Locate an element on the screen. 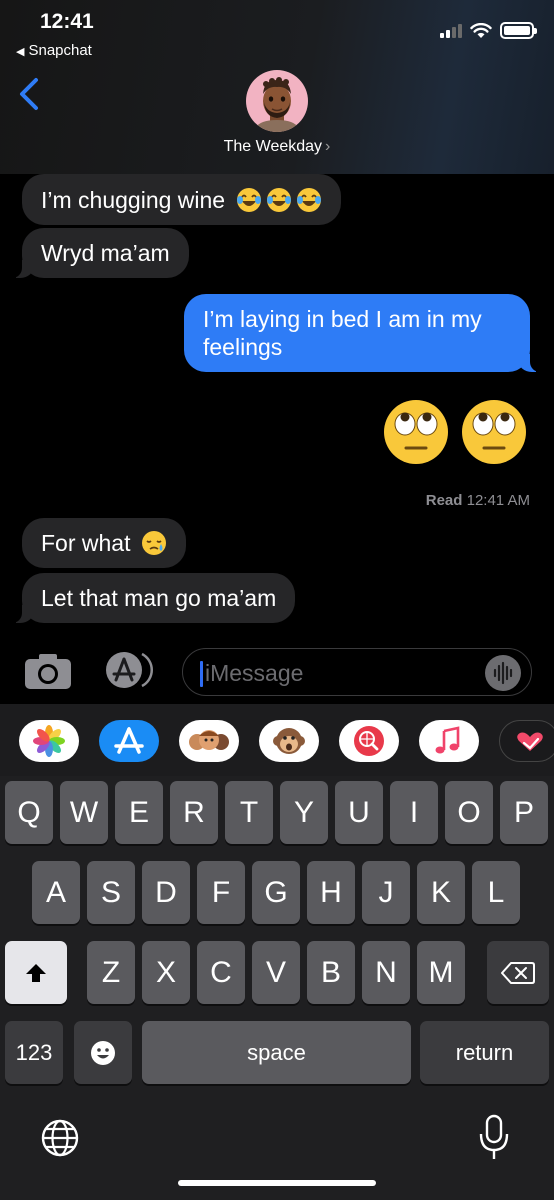 The image size is (554, 1200). composer-bar: iMessage is located at coordinates (277, 672).